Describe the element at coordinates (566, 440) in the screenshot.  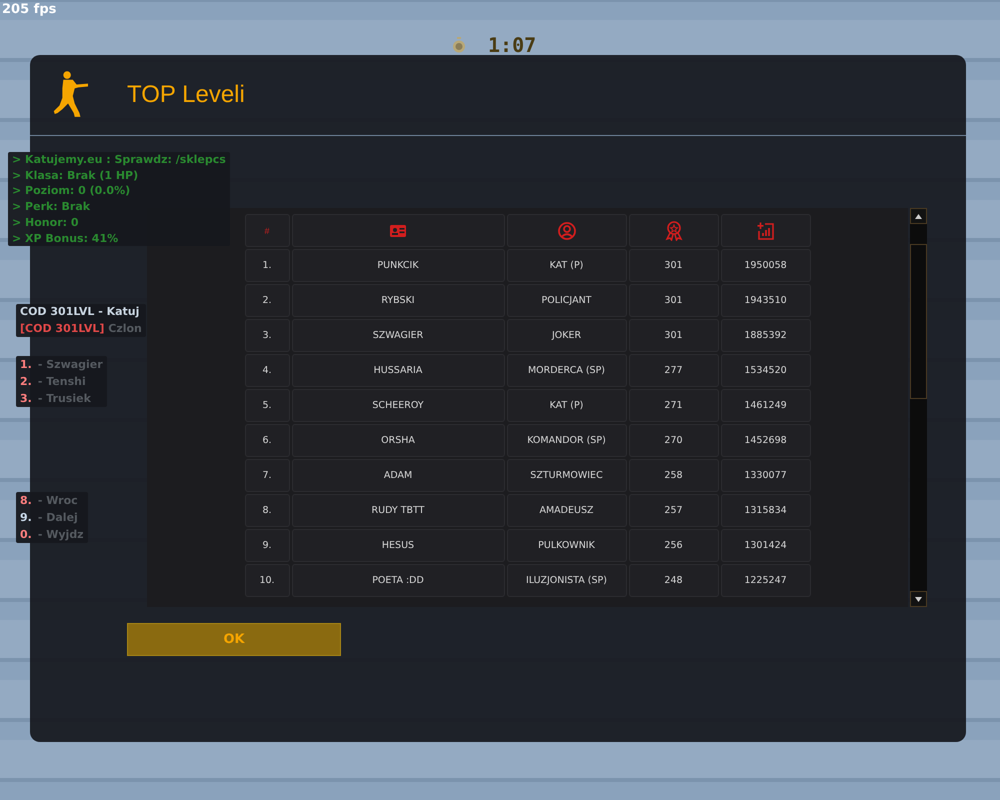
I see `class-cell: KOMANDOR (SP)` at that location.